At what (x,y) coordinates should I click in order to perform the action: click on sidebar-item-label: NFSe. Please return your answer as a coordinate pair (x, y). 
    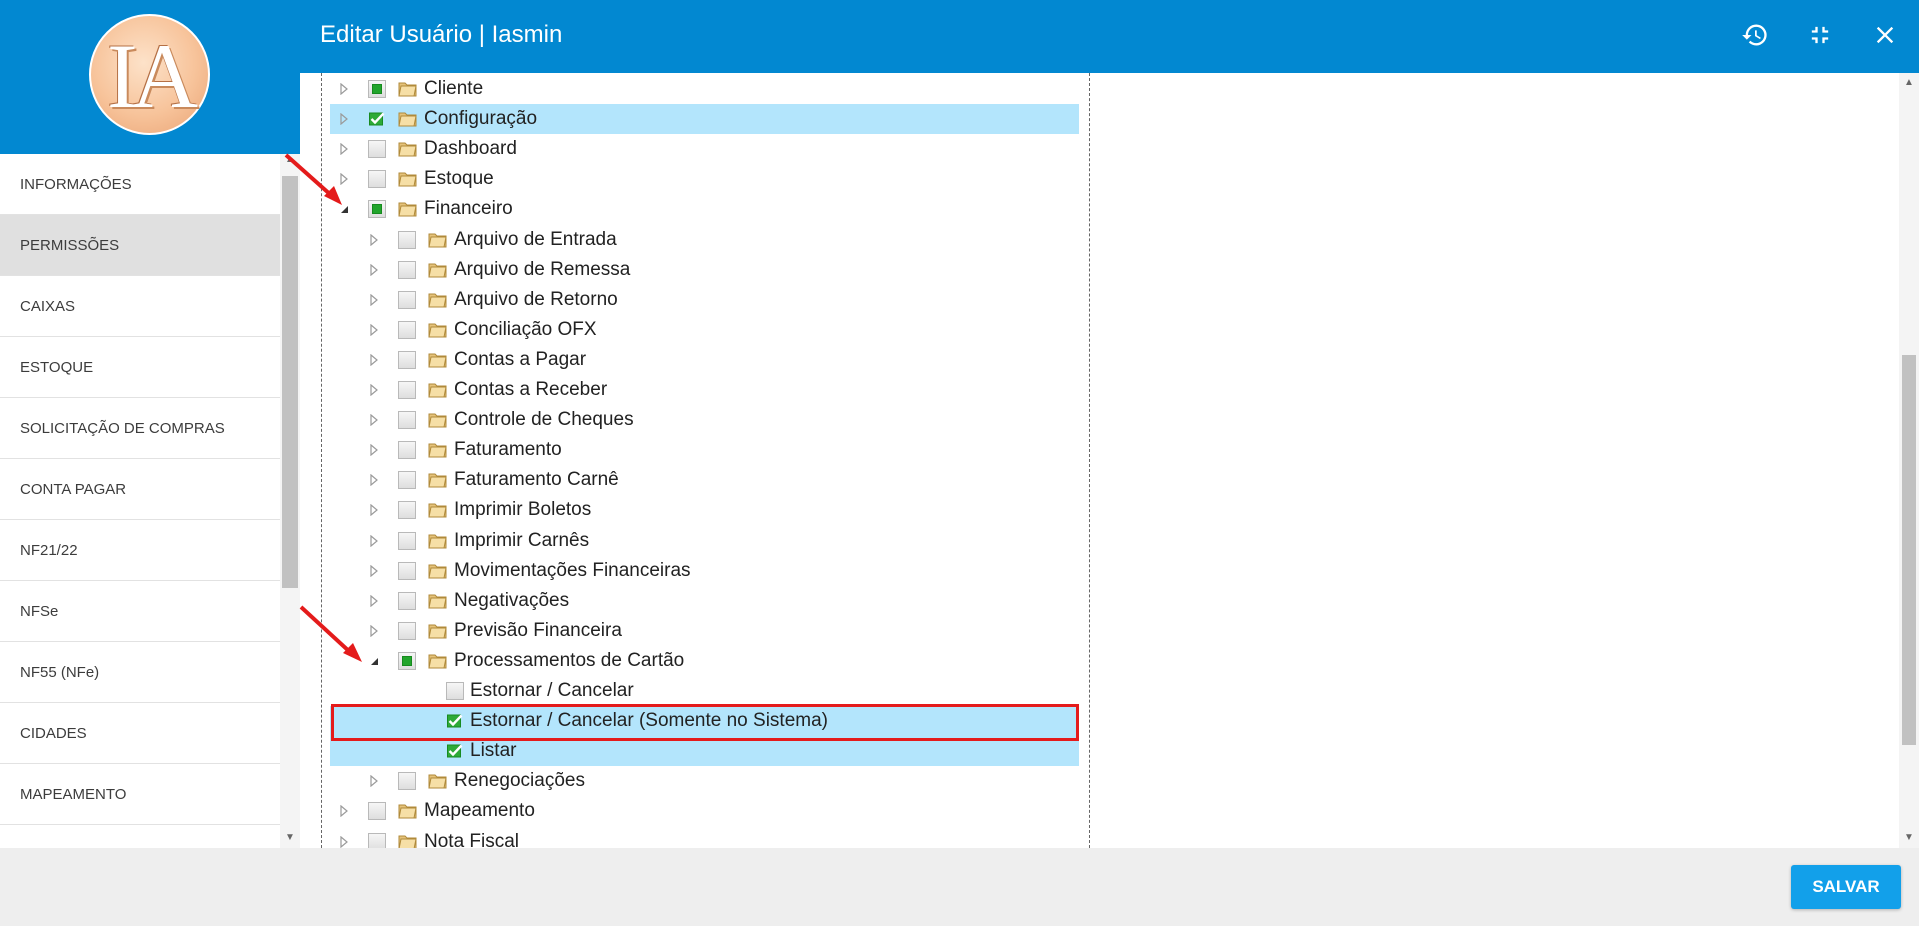
    Looking at the image, I should click on (39, 611).